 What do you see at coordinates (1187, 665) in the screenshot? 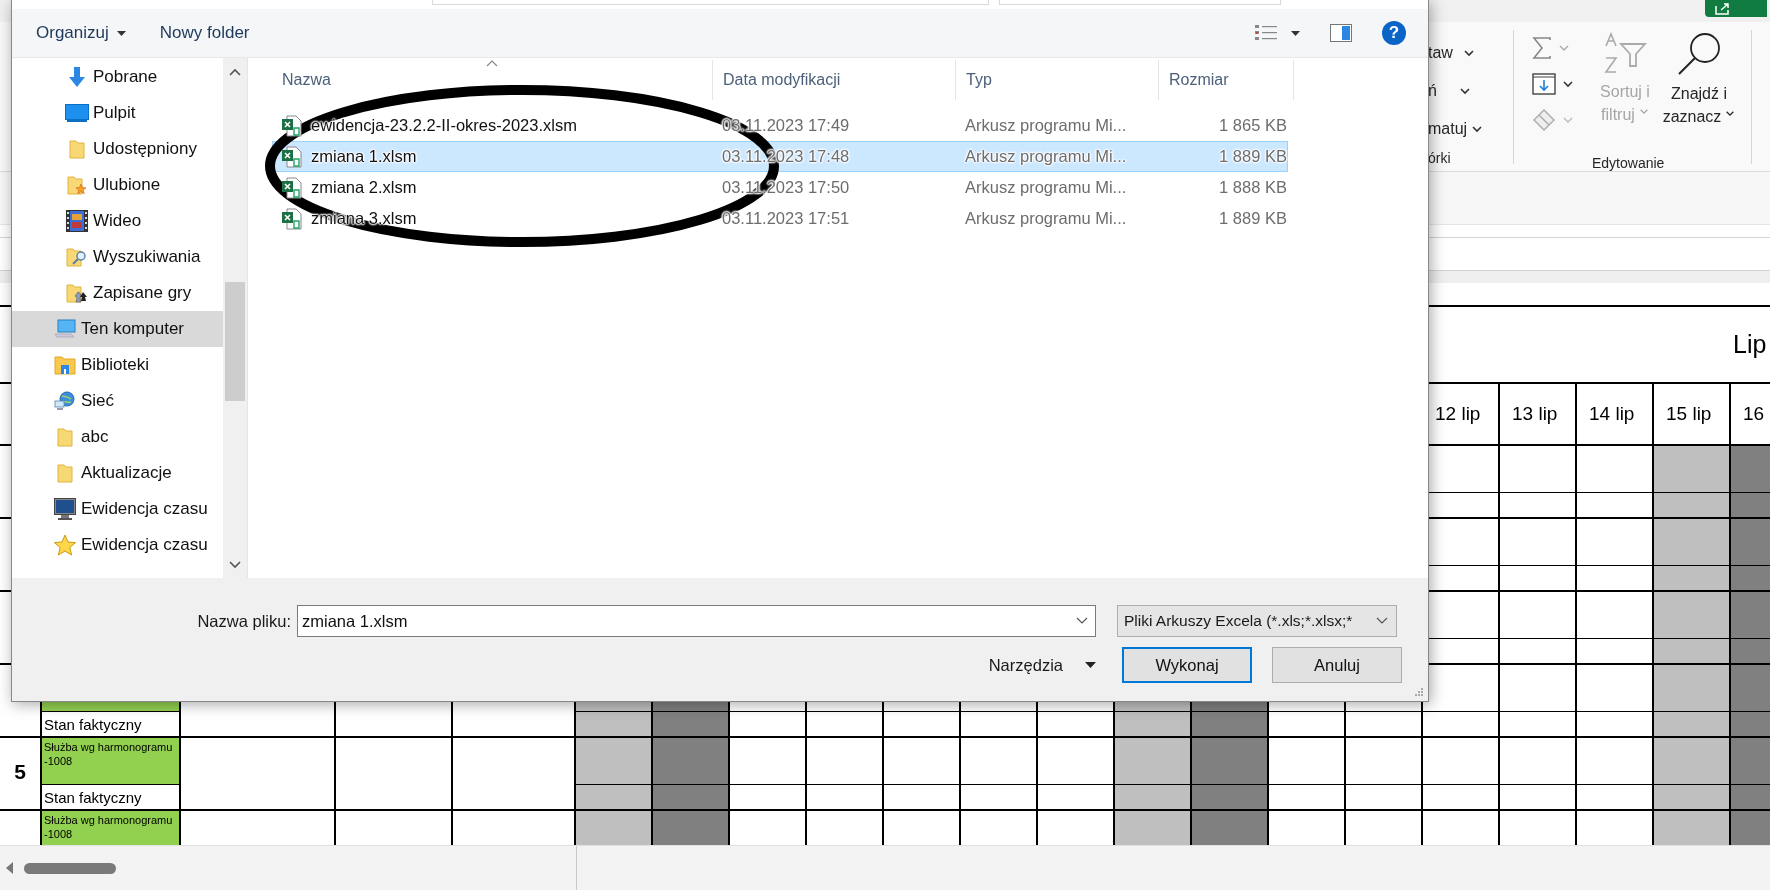
I see `dialog-button: Wykonaj` at bounding box center [1187, 665].